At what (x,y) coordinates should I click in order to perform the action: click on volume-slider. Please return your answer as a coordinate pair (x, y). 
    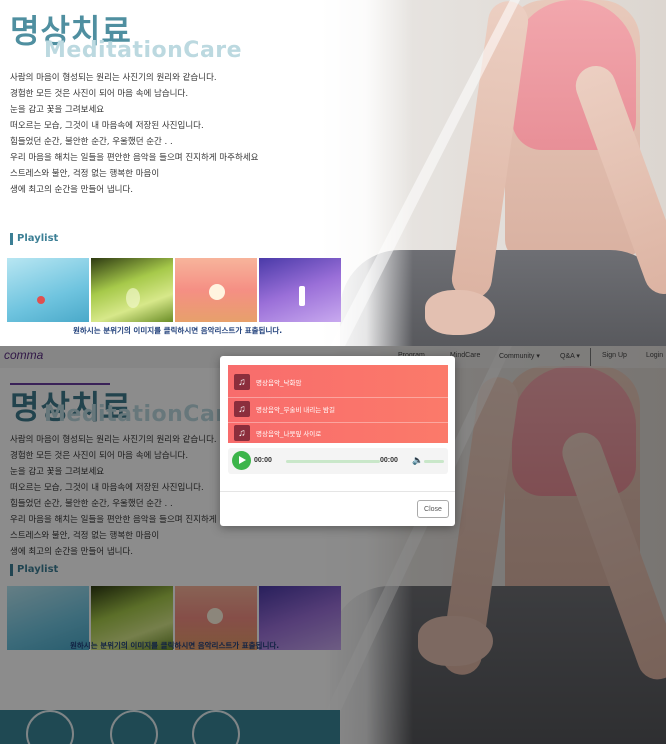
    Looking at the image, I should click on (434, 461).